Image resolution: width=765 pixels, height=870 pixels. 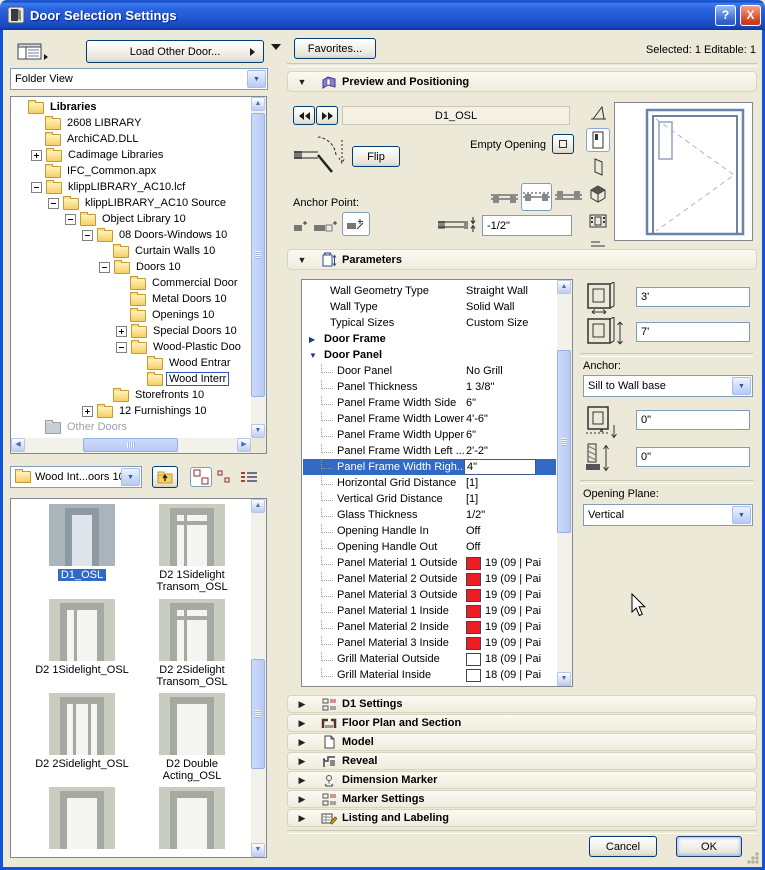 I want to click on param-row: Typical Sizes Custom Size, so click(x=429, y=323).